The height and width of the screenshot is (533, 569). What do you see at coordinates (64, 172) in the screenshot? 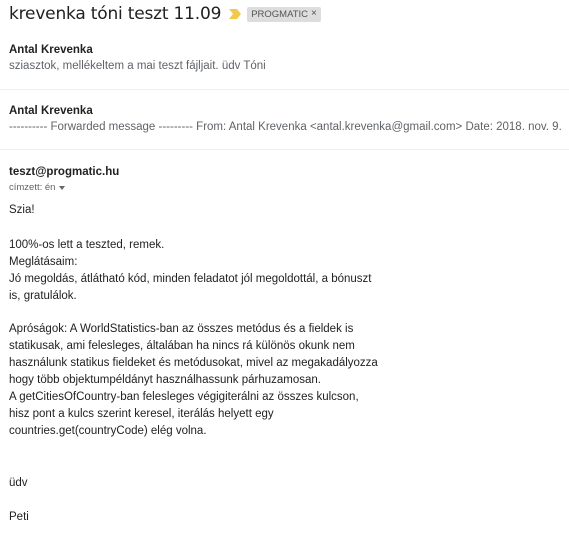
I see `message-sender: teszt@progmatic.hu` at bounding box center [64, 172].